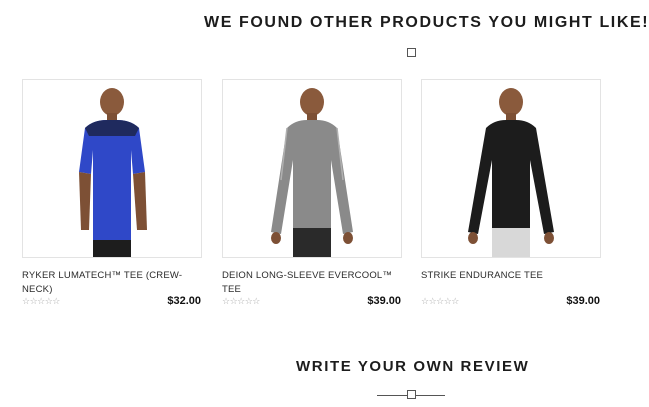  What do you see at coordinates (311, 283) in the screenshot?
I see `product-name: DEION LONG-SLEEVE EVERCOOL™ TEE` at bounding box center [311, 283].